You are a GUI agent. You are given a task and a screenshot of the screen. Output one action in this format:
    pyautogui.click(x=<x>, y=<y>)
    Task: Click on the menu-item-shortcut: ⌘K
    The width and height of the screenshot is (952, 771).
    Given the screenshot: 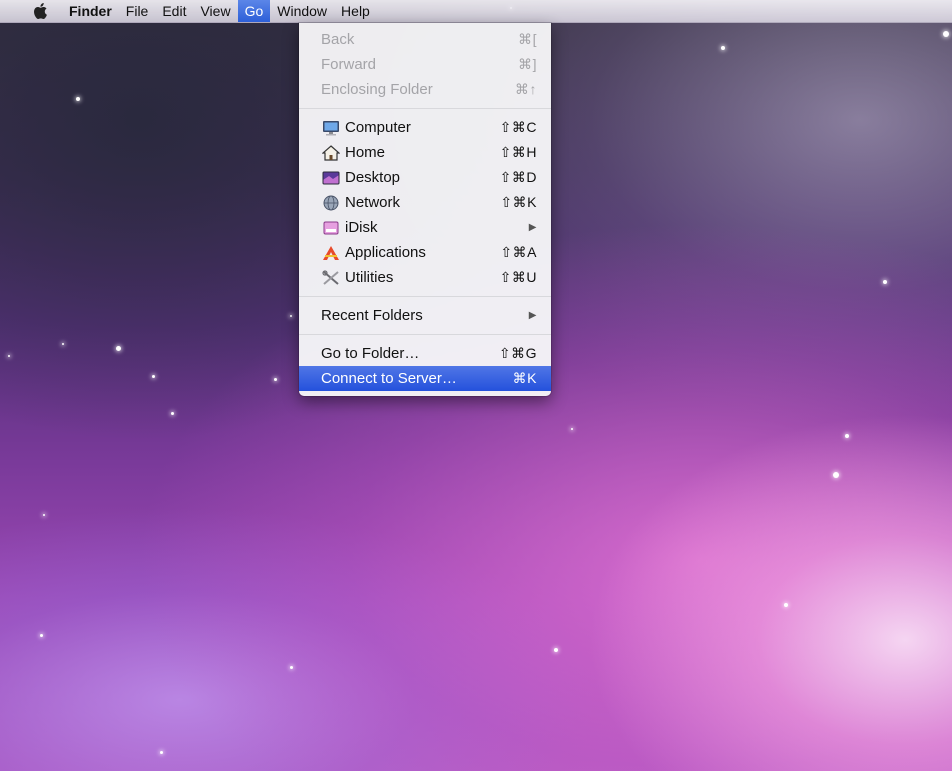 What is the action you would take?
    pyautogui.click(x=524, y=378)
    